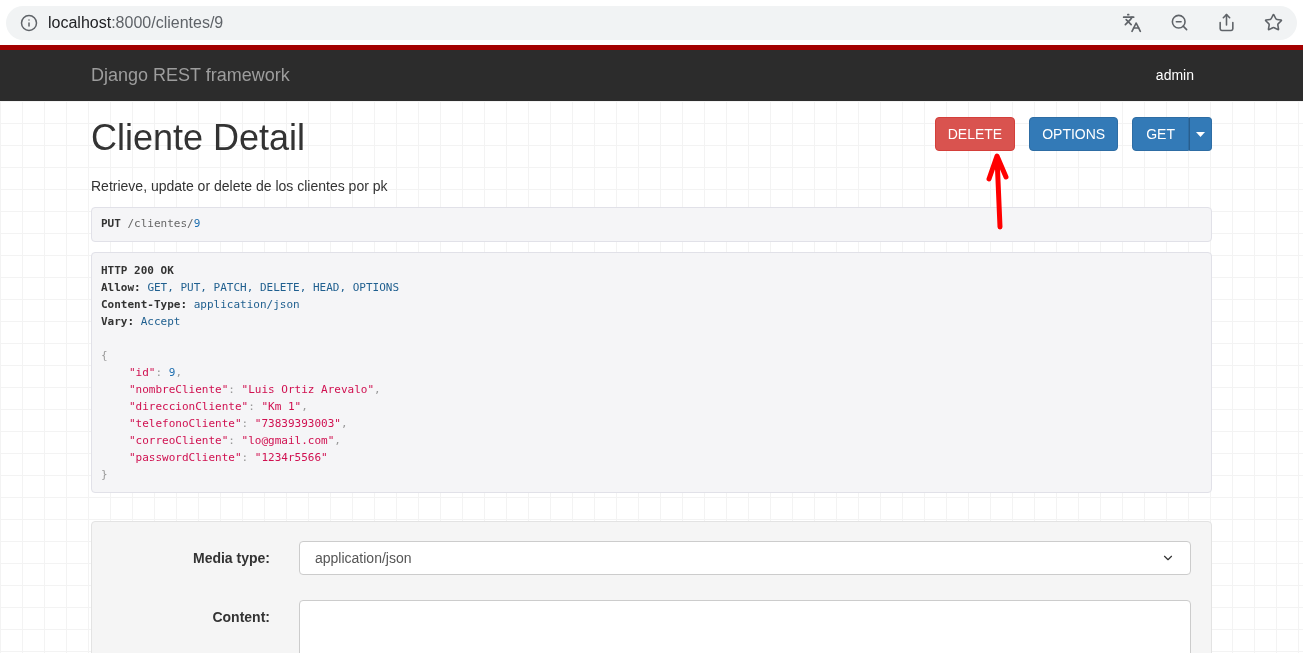 This screenshot has width=1303, height=653. What do you see at coordinates (254, 390) in the screenshot?
I see `json-line: "nombreCliente": "Luis Ortiz Arevalo",` at bounding box center [254, 390].